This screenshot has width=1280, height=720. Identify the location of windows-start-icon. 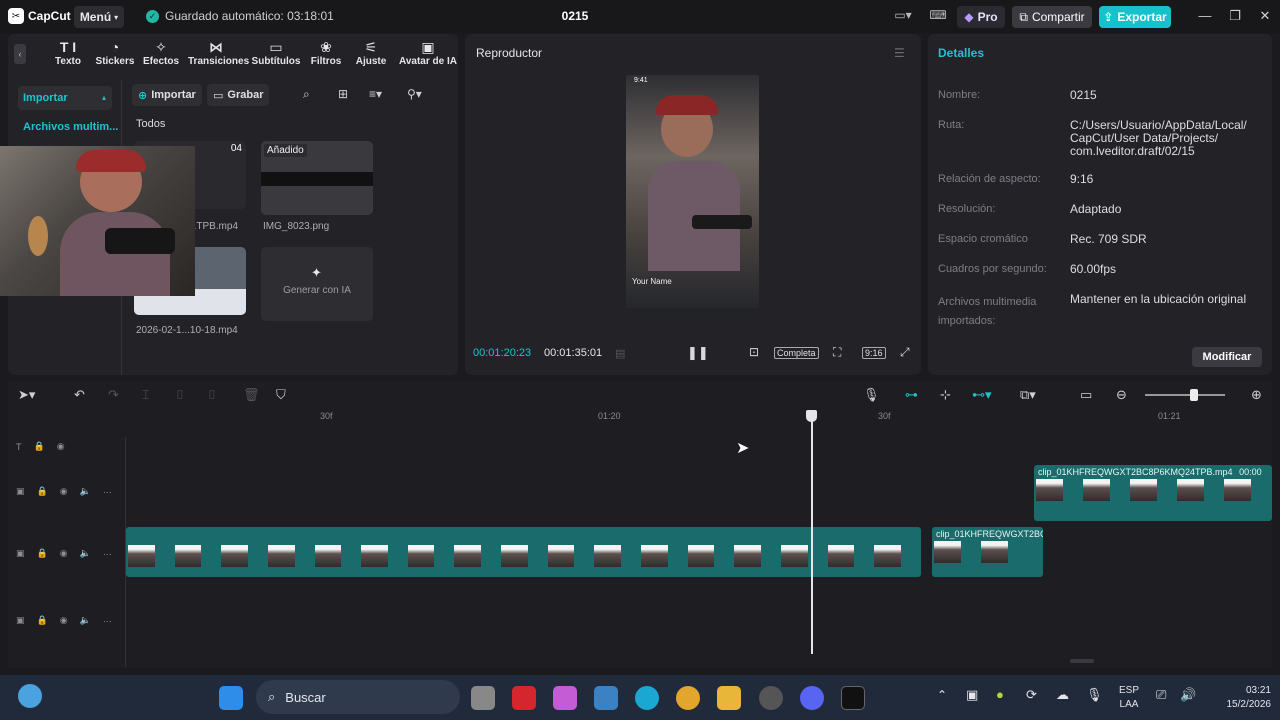
(231, 698).